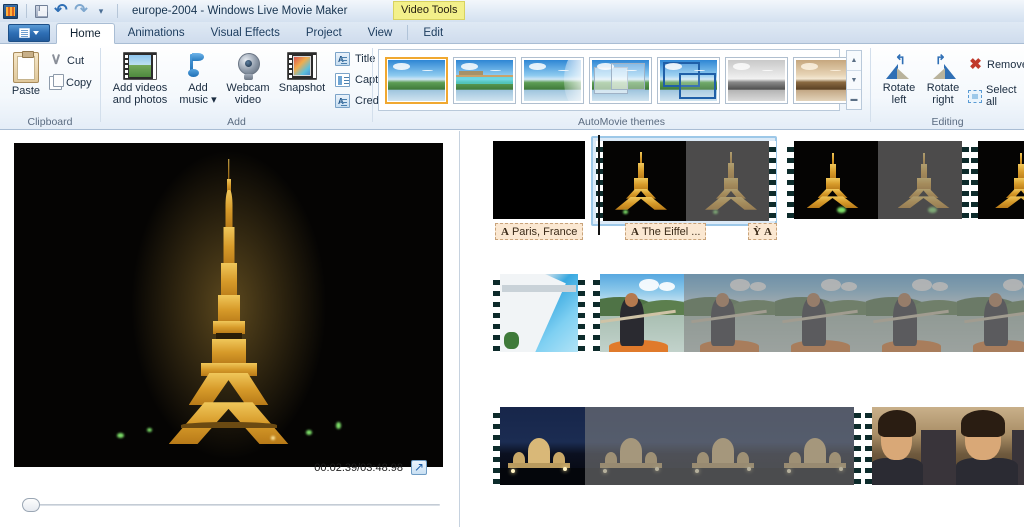 The width and height of the screenshot is (1024, 527). Describe the element at coordinates (66, 61) in the screenshot. I see `cut-button: Cut` at that location.